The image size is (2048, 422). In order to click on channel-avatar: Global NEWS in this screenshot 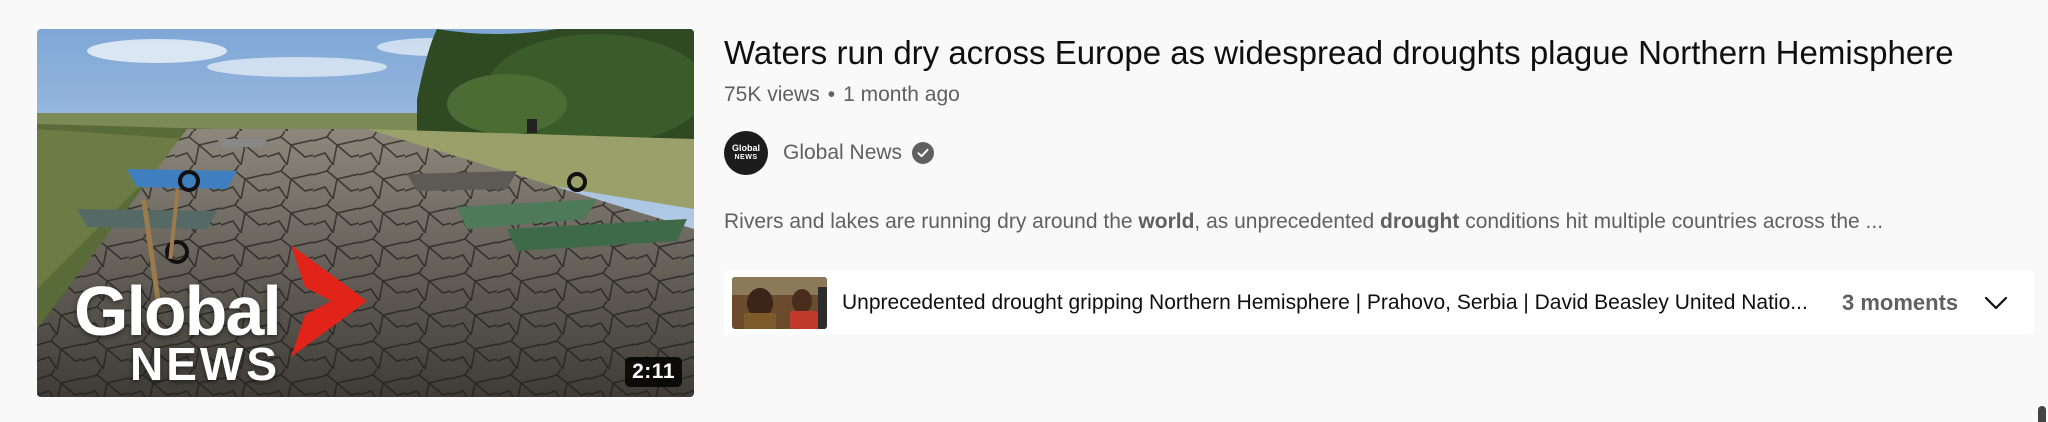, I will do `click(746, 153)`.